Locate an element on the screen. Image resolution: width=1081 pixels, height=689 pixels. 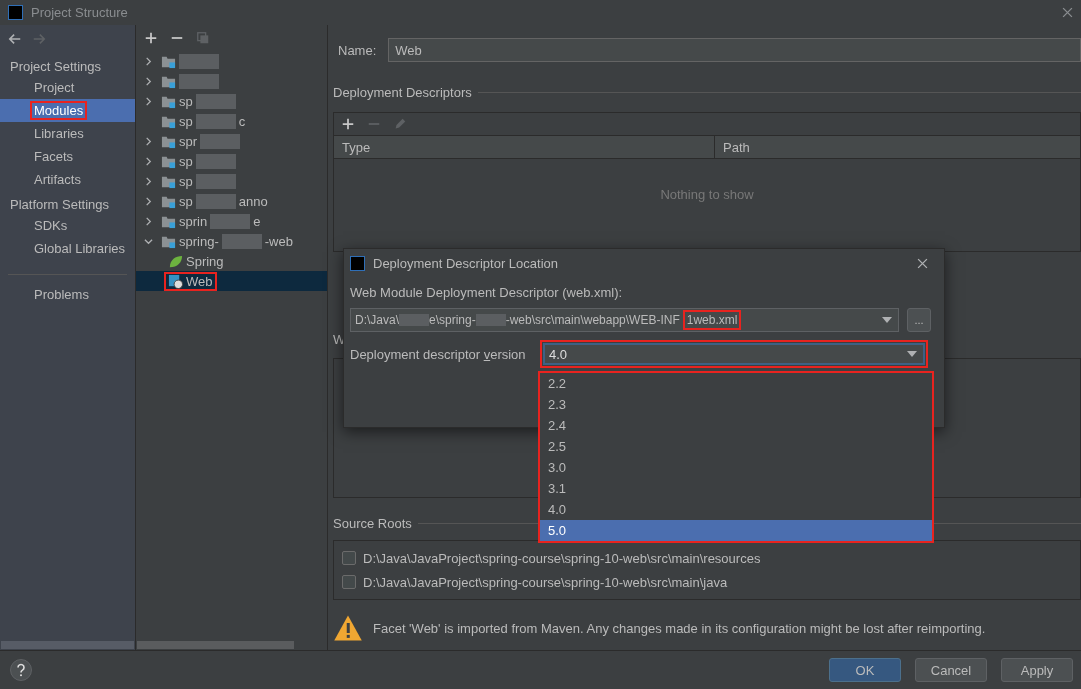
pencil-icon is located at coordinates (400, 124).